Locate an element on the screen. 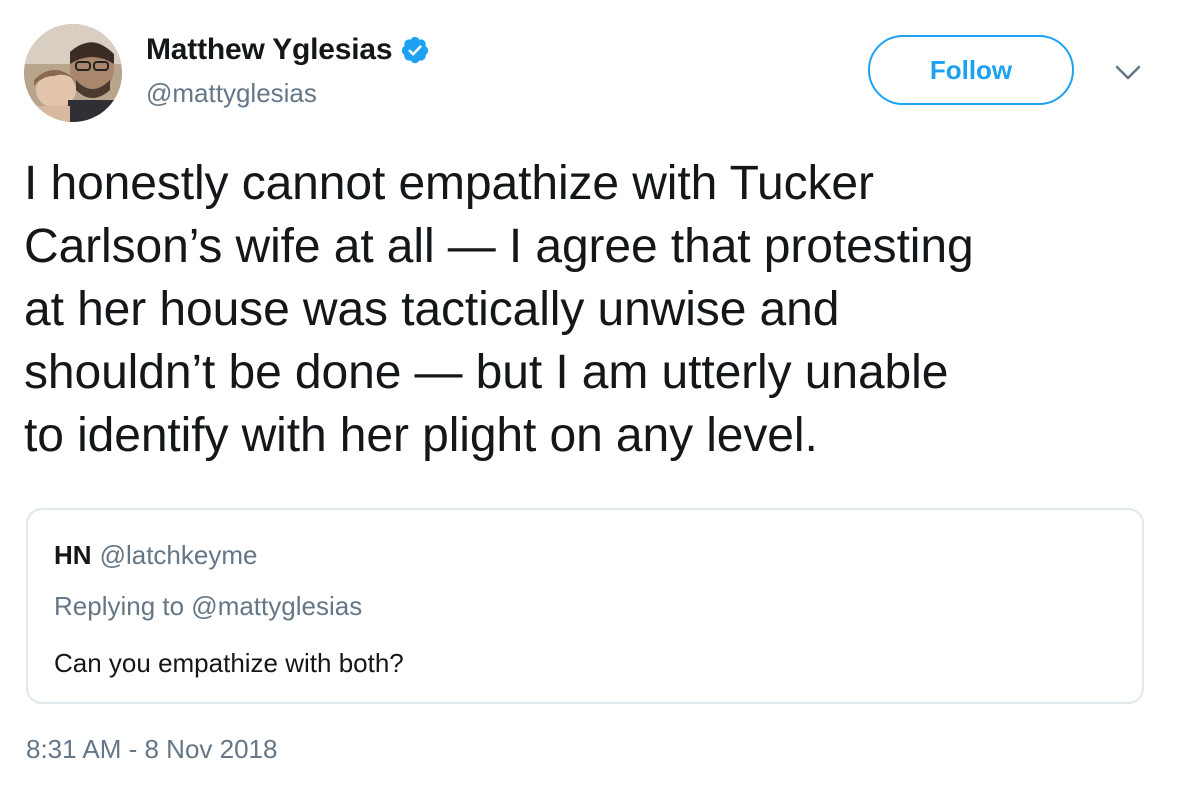 The image size is (1182, 790). tweet-timestamp: 8:31 AM - 8 Nov 2018 is located at coordinates (151, 749).